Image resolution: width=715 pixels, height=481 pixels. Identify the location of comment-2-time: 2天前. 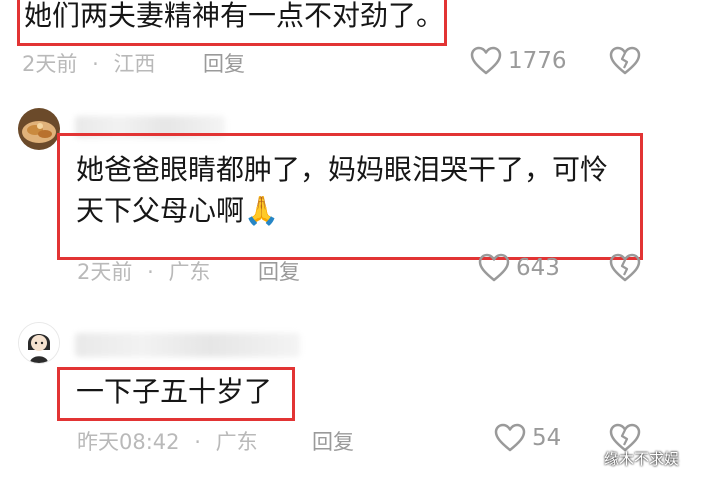
(105, 272).